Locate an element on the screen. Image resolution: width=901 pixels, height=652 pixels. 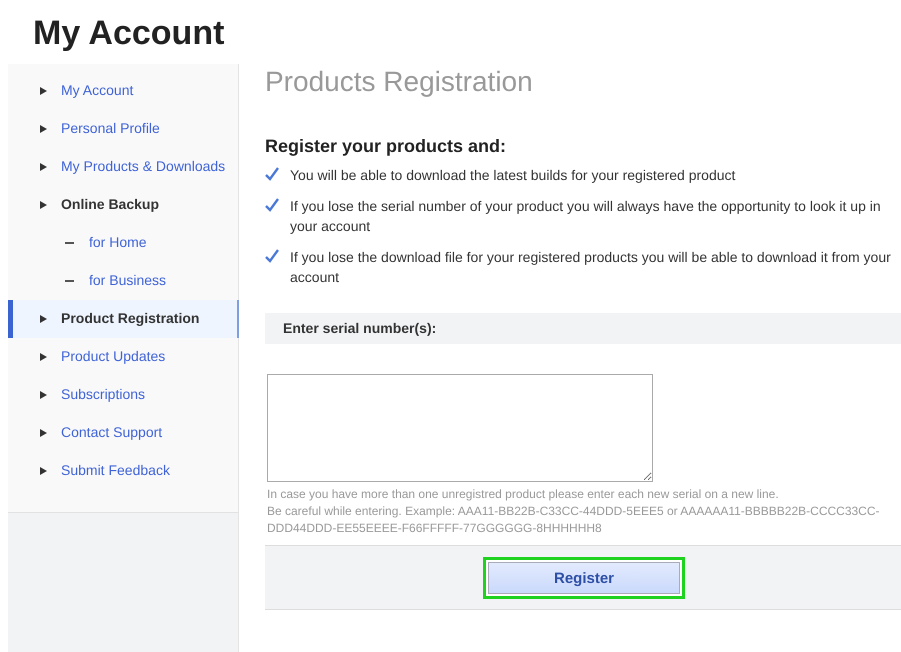
sidebar-item-label: Online Backup is located at coordinates (110, 204).